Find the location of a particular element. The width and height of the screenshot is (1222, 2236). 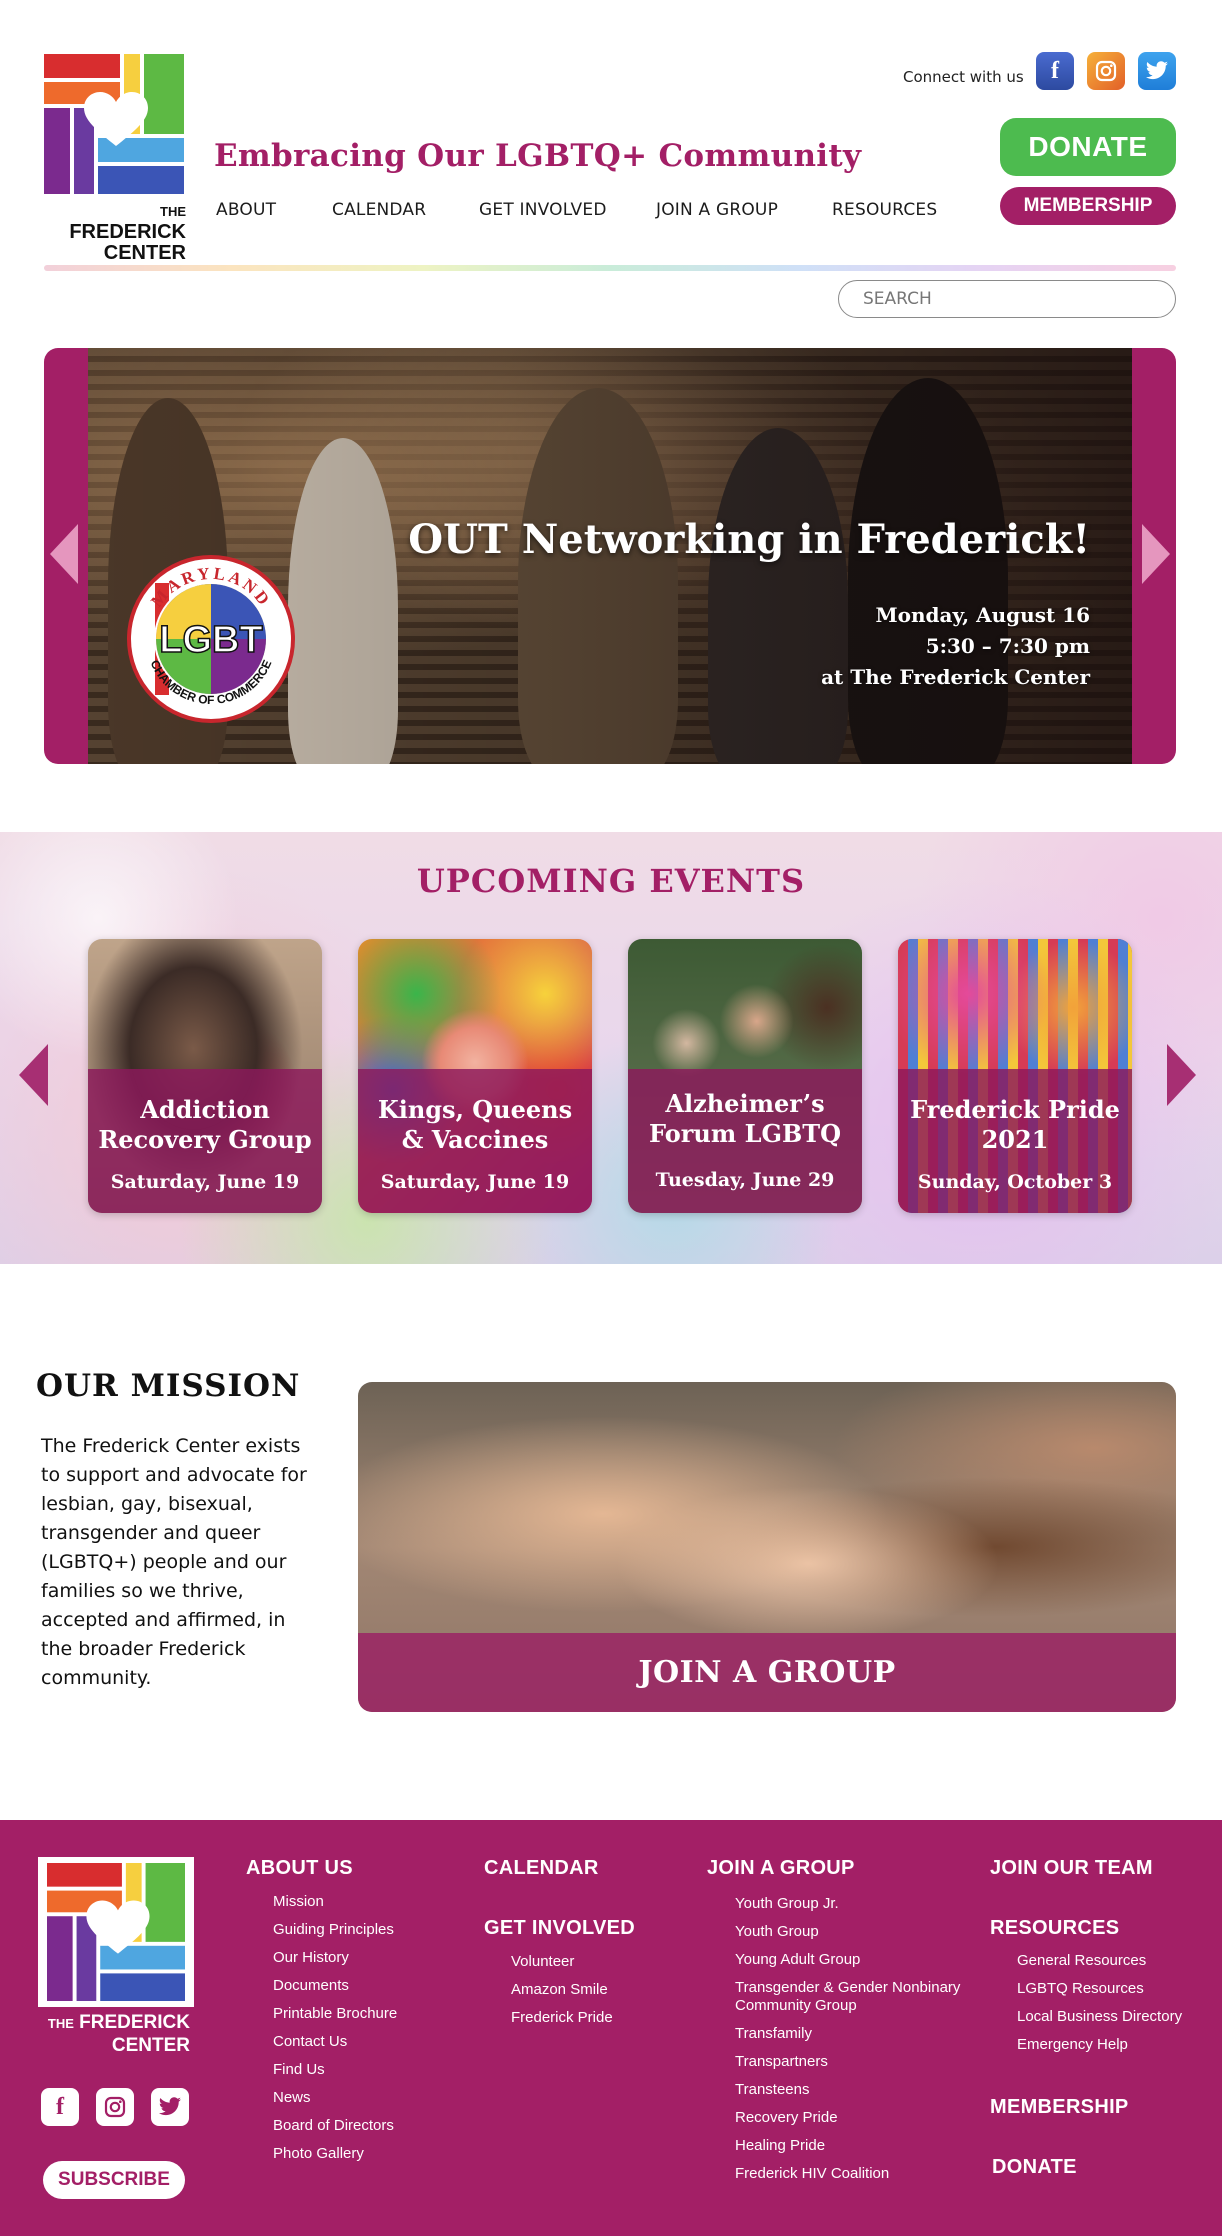

logo-the: THE is located at coordinates (173, 211).